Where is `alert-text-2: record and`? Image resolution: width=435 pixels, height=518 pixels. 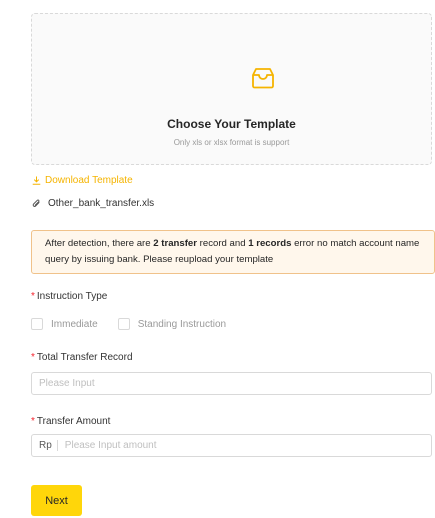 alert-text-2: record and is located at coordinates (223, 243).